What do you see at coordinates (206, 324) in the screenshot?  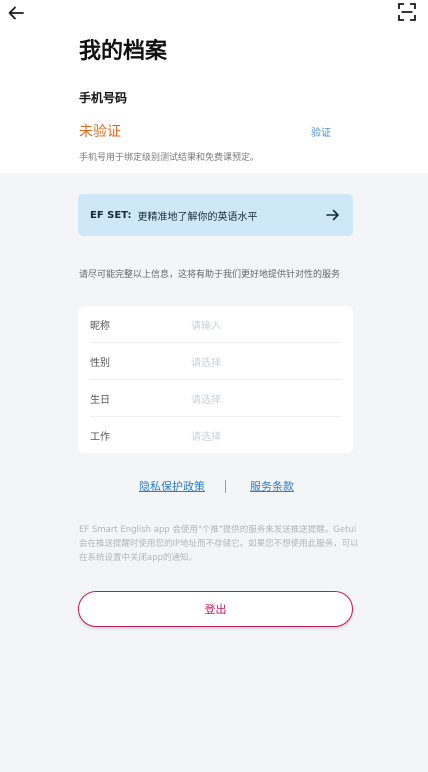 I see `nickname-input: 请输入` at bounding box center [206, 324].